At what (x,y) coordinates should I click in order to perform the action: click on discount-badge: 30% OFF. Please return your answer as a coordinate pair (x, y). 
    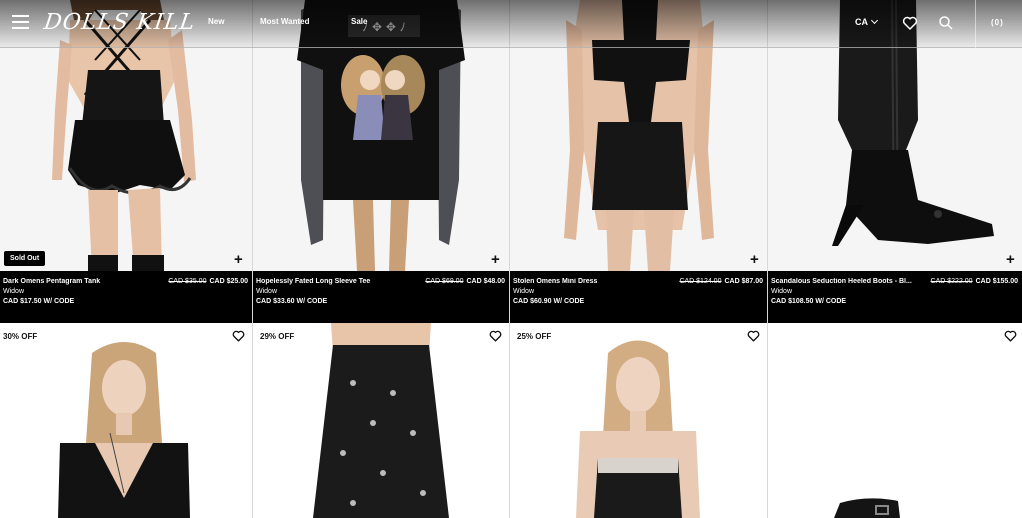
    Looking at the image, I should click on (20, 336).